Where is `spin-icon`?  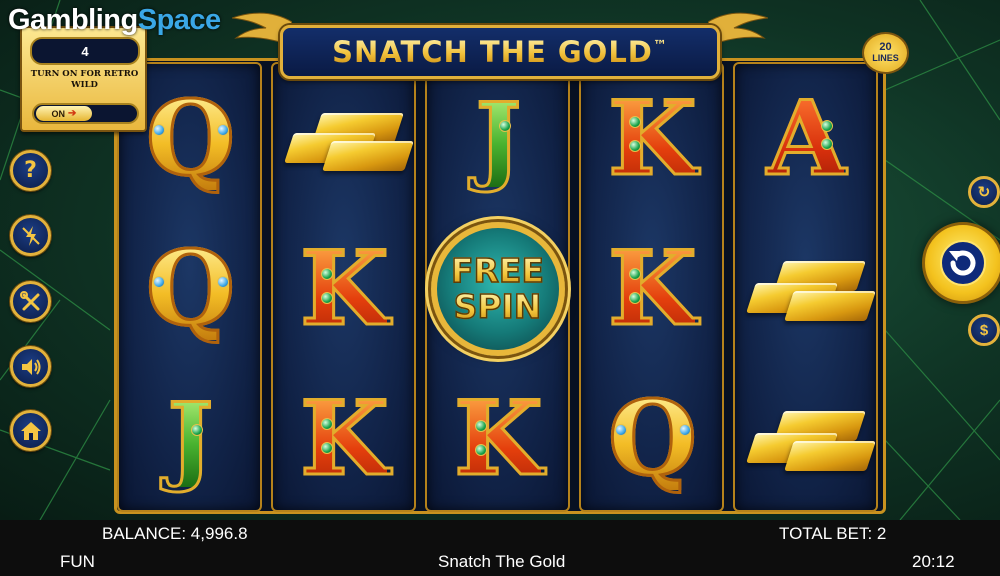 spin-icon is located at coordinates (963, 263).